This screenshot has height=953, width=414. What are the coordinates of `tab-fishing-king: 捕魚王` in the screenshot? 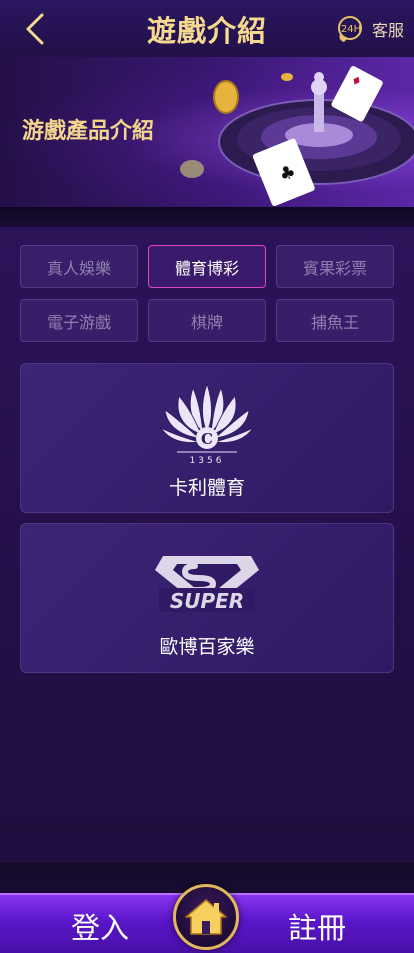 It's located at (335, 320).